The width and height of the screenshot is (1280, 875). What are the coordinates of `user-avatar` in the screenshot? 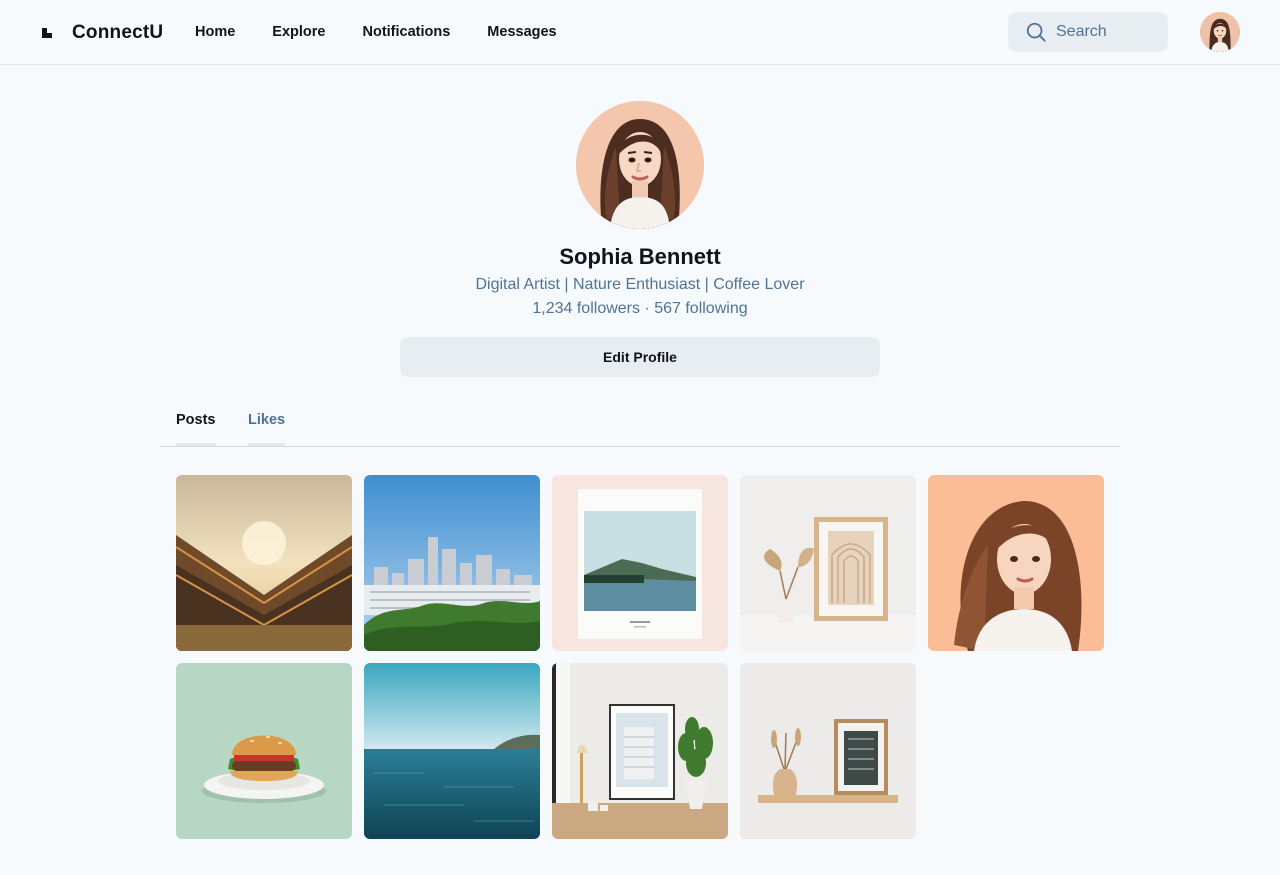 It's located at (1220, 32).